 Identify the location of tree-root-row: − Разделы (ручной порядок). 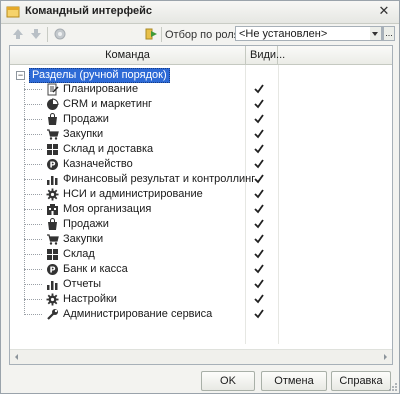
(201, 75).